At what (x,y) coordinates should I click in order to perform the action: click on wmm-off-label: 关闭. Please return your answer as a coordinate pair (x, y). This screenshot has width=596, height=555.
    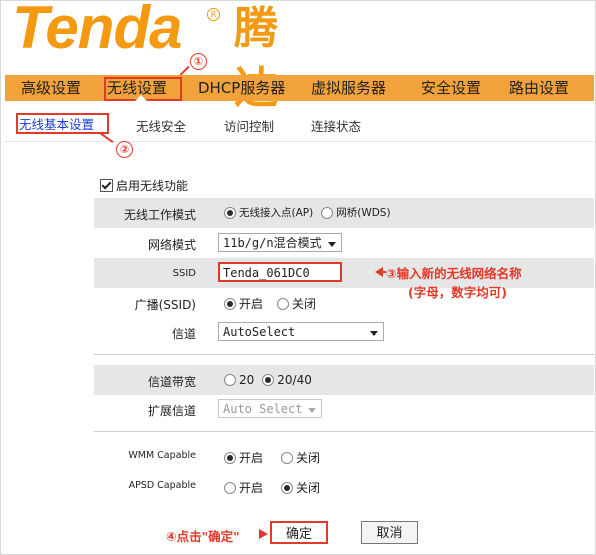
    Looking at the image, I should click on (308, 458).